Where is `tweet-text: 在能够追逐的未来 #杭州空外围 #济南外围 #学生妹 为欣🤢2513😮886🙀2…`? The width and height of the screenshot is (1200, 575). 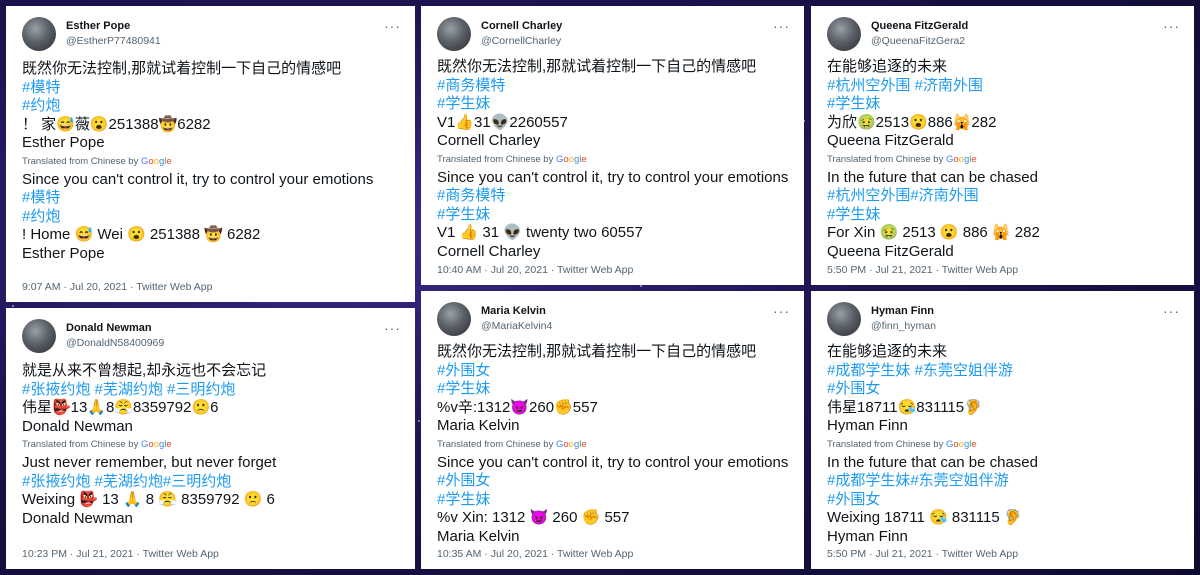 tweet-text: 在能够追逐的未来 #杭州空外围 #济南外围 #学生妹 为欣🤢2513😮886🙀2… is located at coordinates (1003, 159).